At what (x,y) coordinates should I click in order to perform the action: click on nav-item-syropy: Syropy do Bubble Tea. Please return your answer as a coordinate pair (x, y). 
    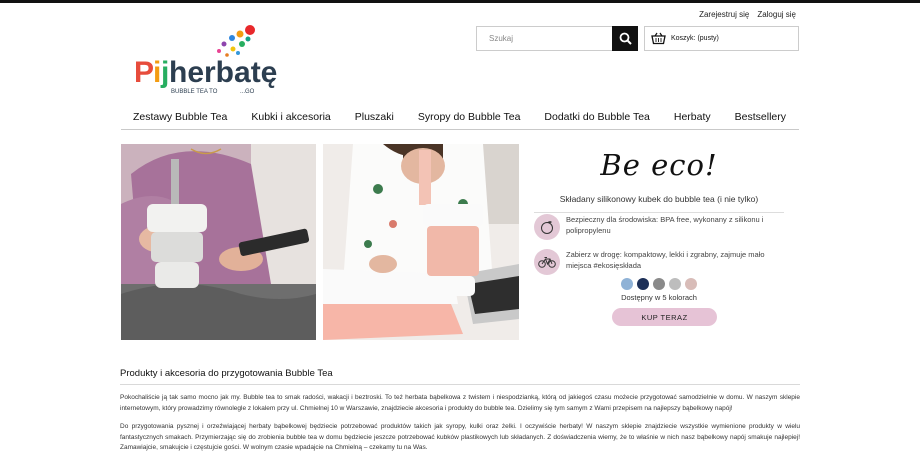
    Looking at the image, I should click on (469, 114).